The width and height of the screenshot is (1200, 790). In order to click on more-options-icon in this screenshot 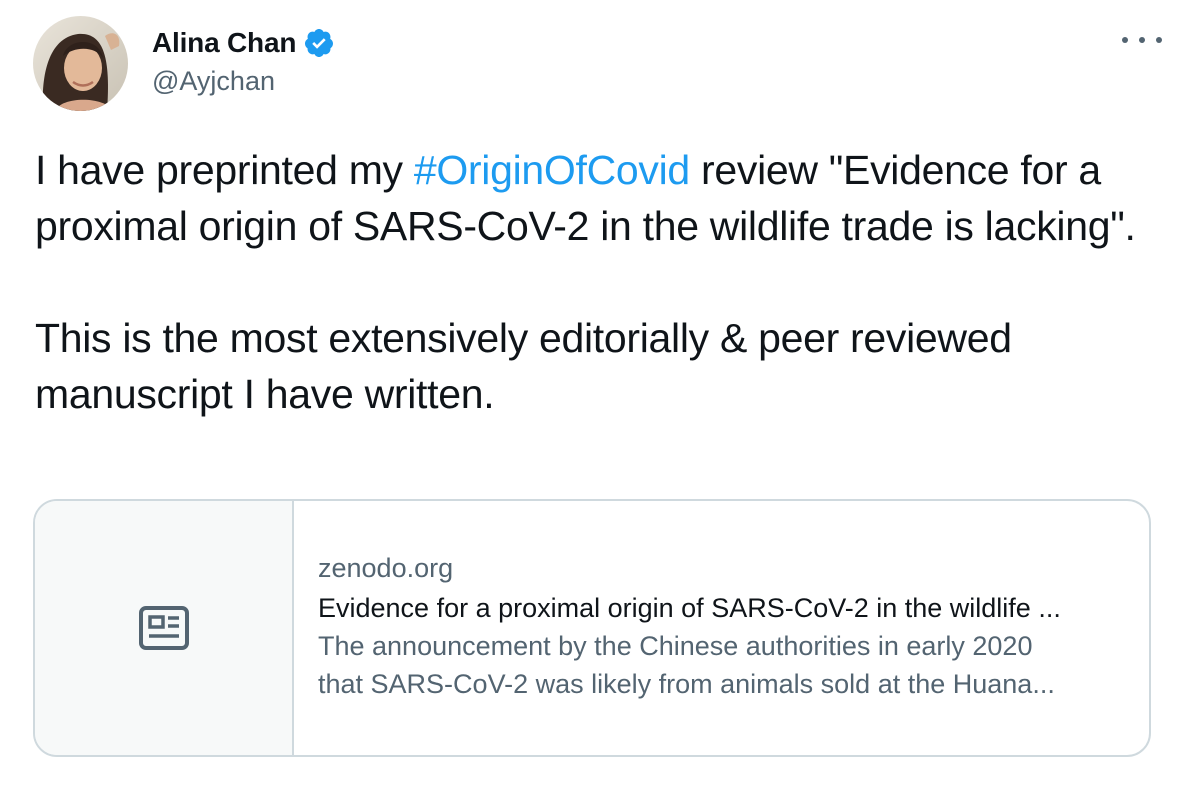, I will do `click(1142, 40)`.